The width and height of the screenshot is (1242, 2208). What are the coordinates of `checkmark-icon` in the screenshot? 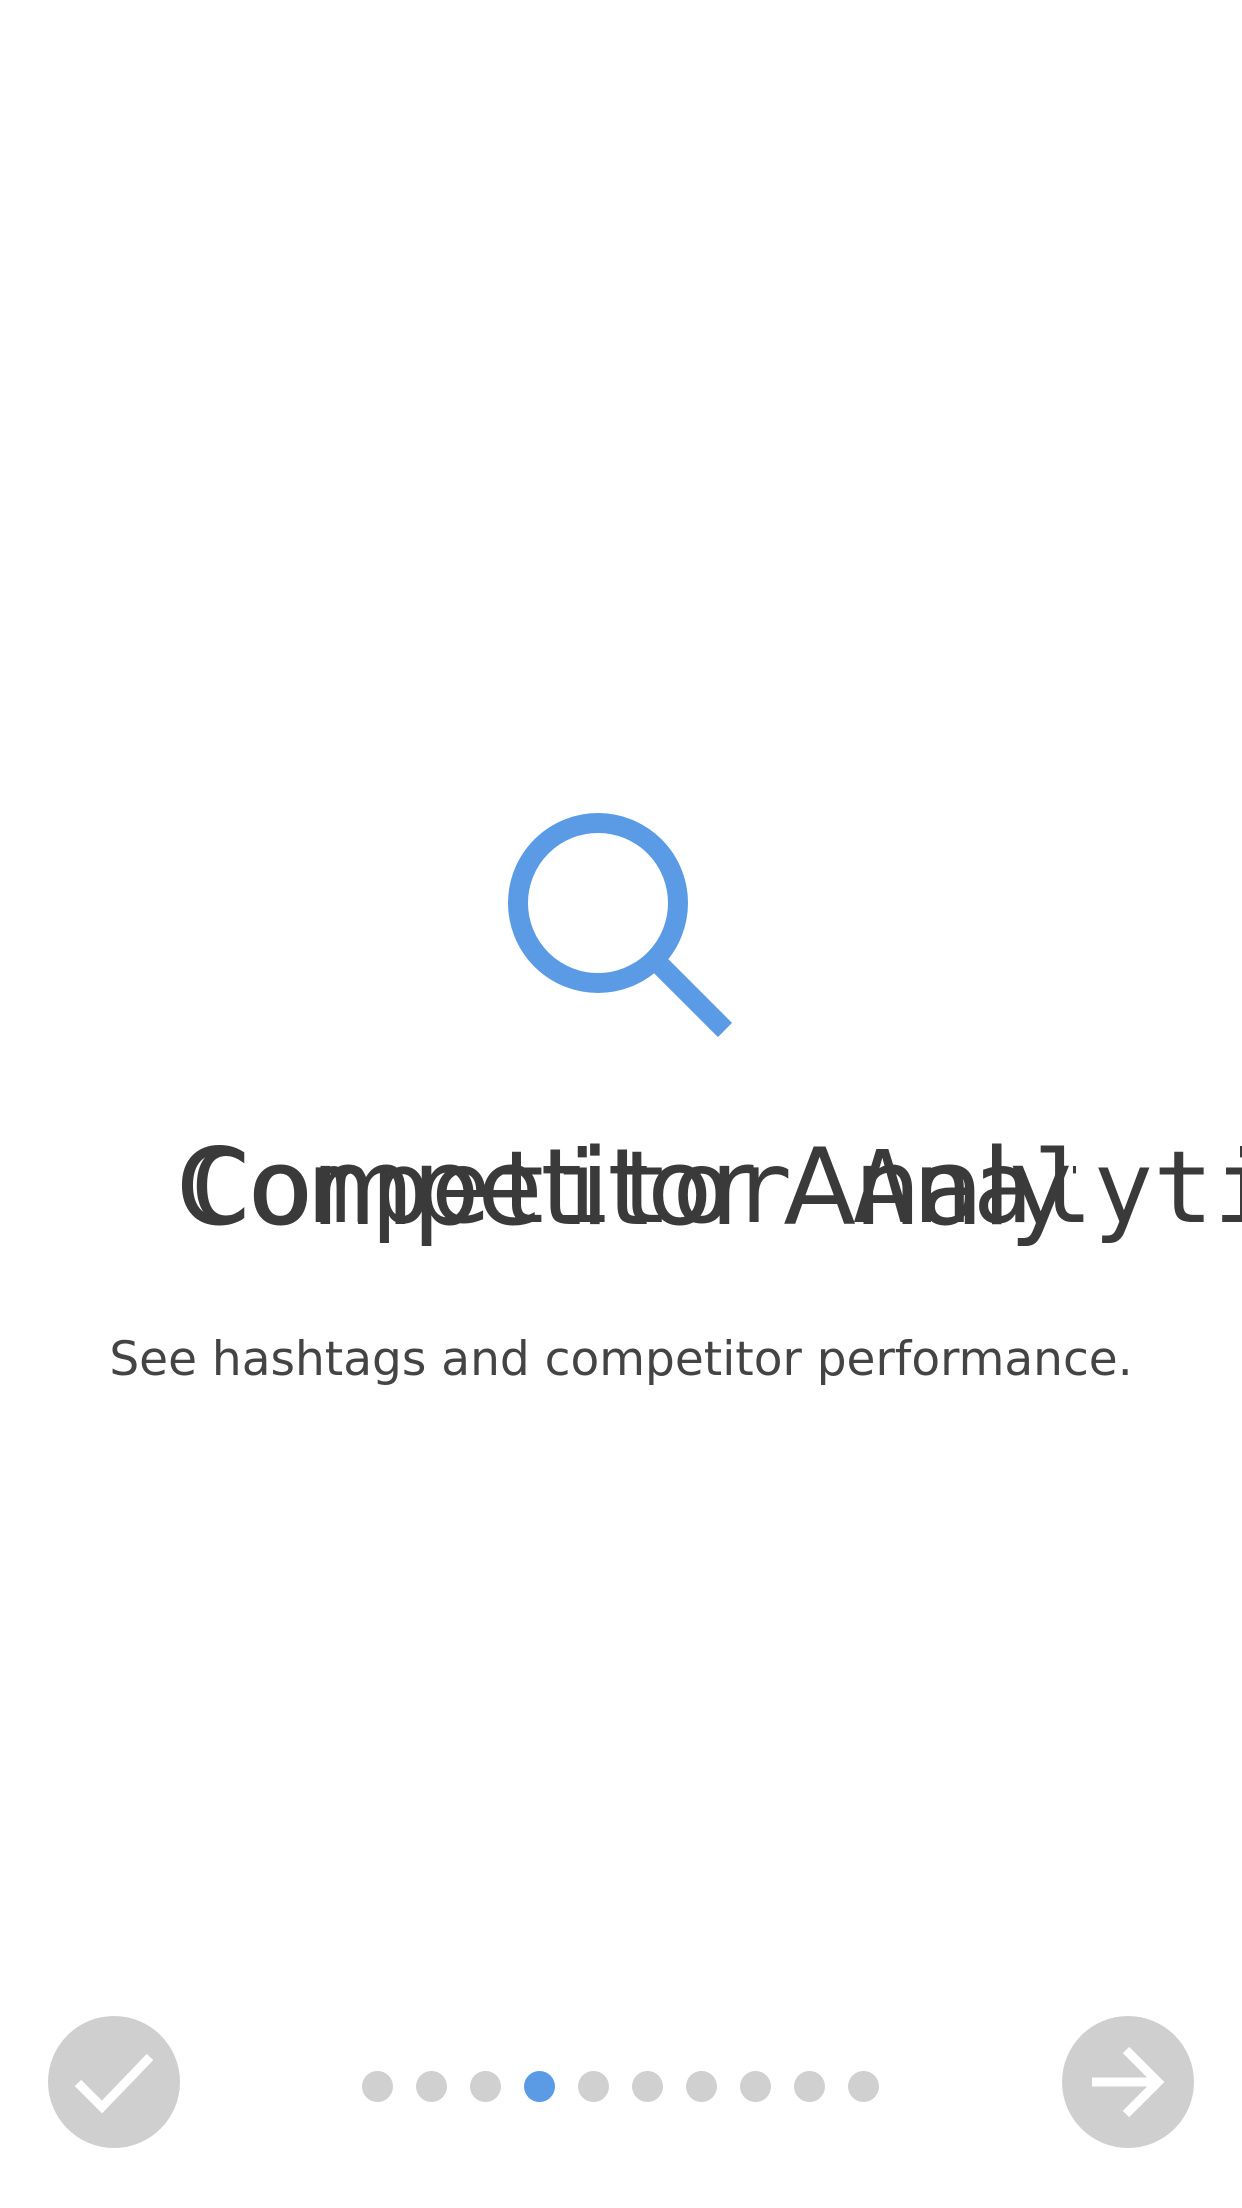 It's located at (114, 2083).